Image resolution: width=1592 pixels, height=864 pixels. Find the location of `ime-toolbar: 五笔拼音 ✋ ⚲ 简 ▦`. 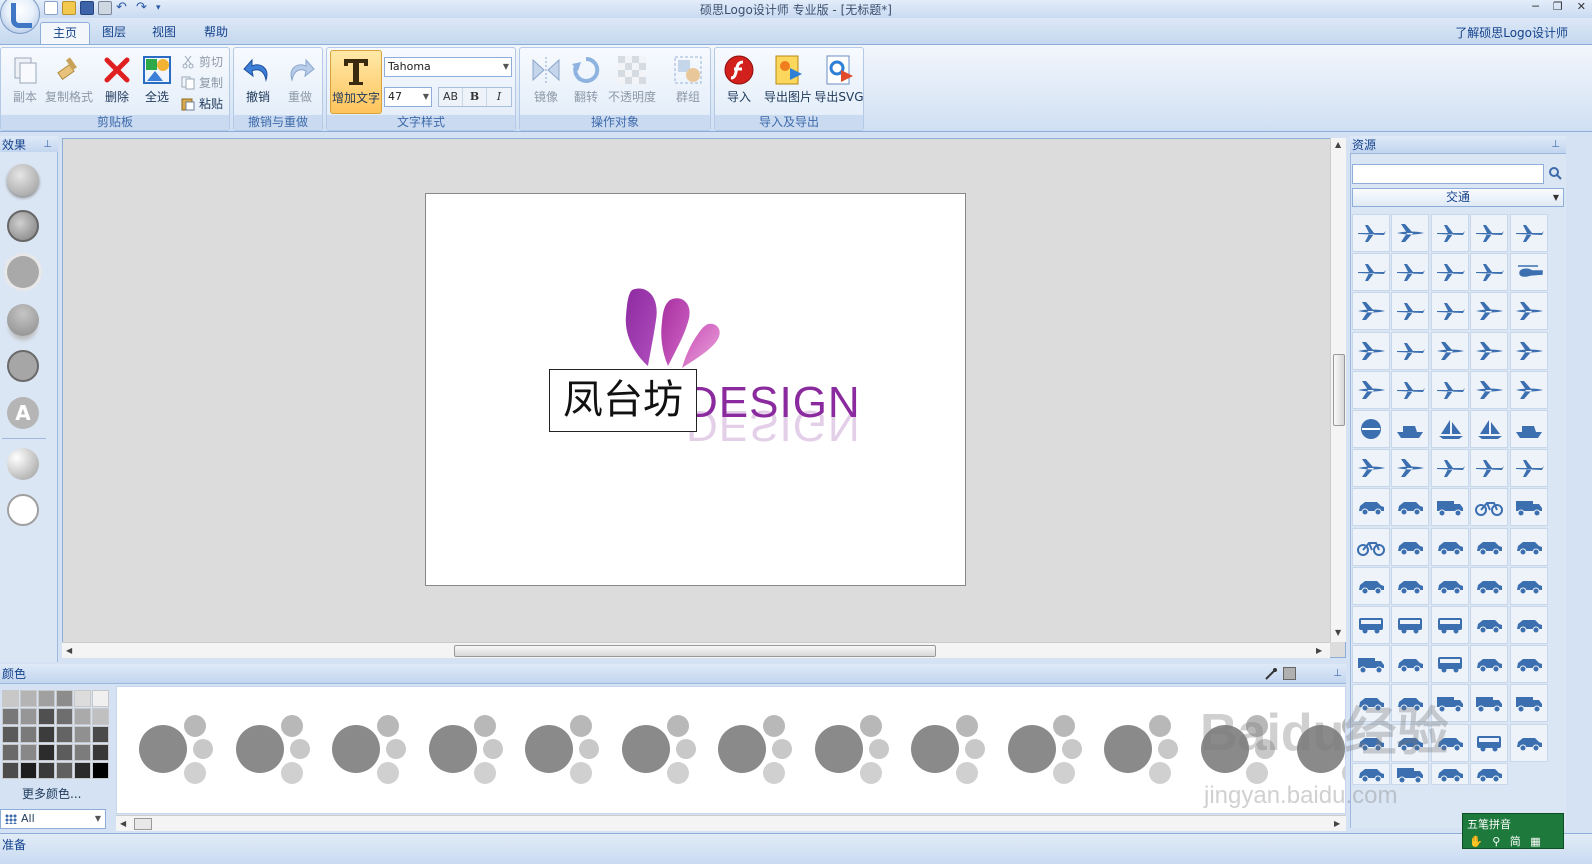

ime-toolbar: 五笔拼音 ✋ ⚲ 简 ▦ is located at coordinates (1513, 831).